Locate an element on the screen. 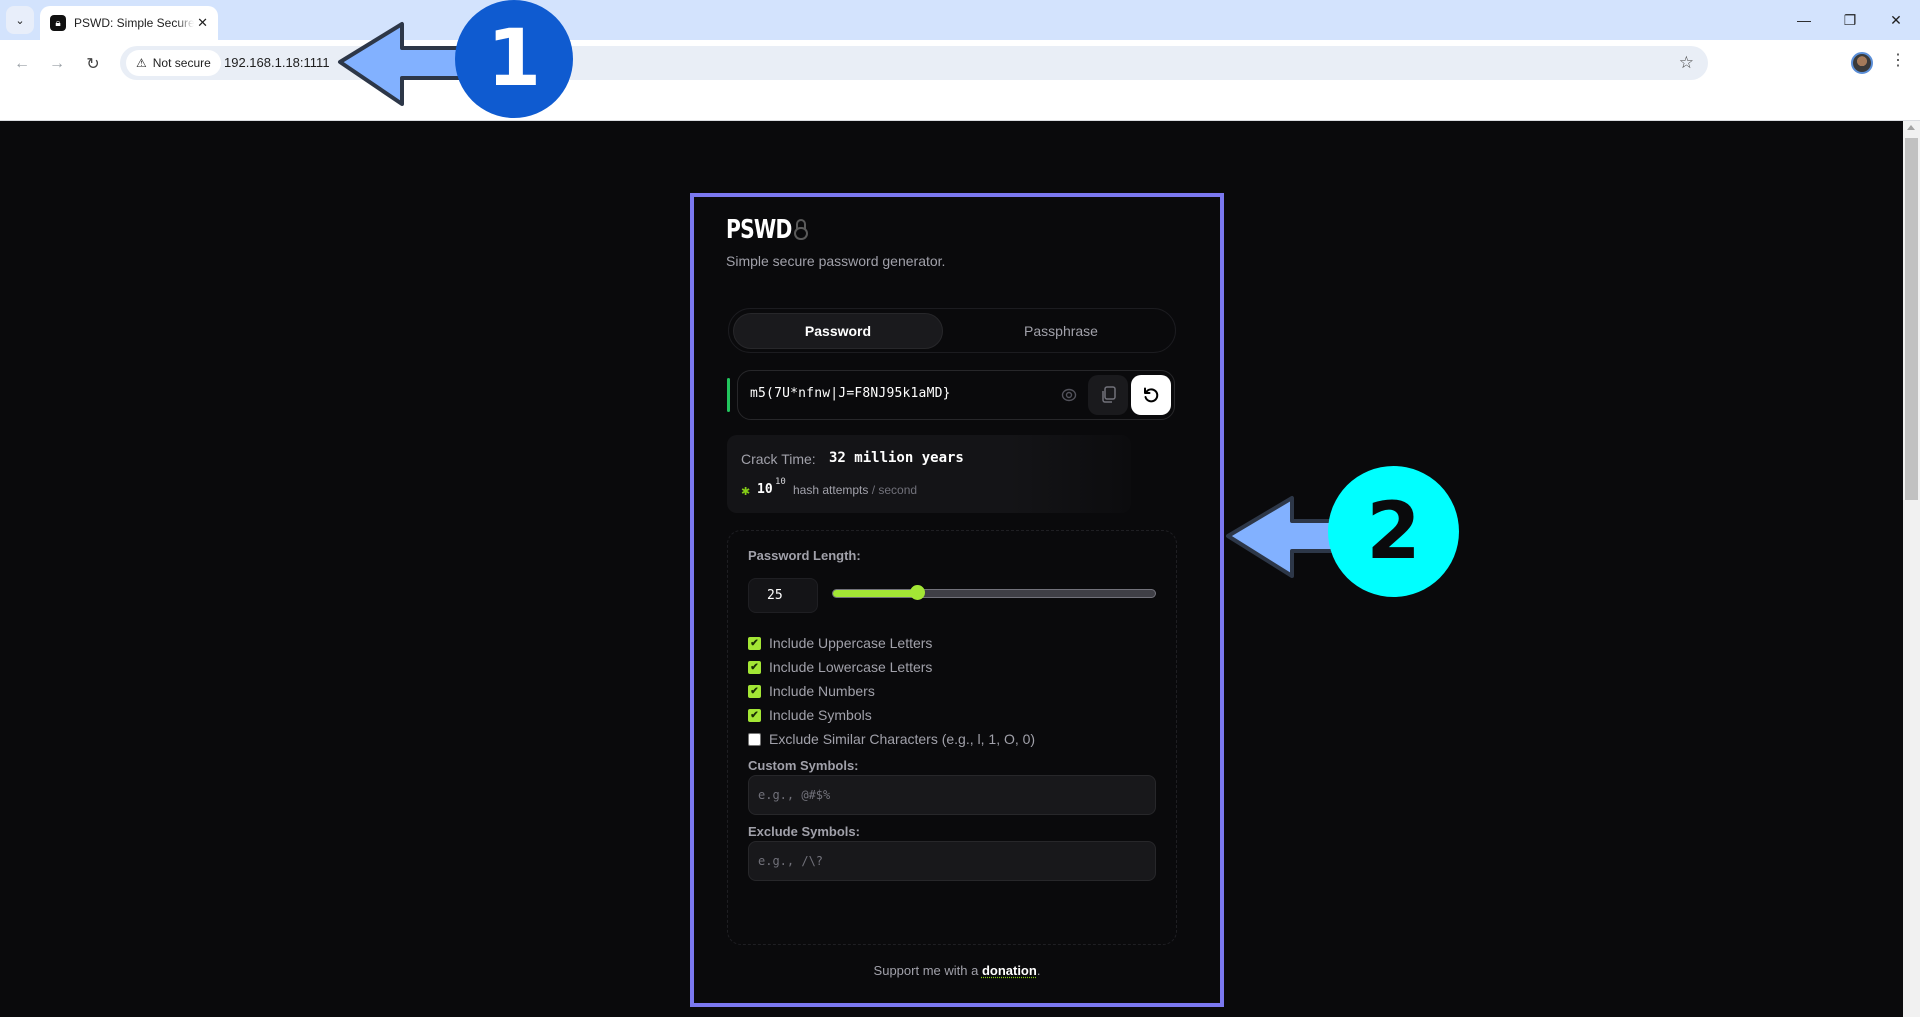 This screenshot has width=1920, height=1017. browser-tab: 🔒︎ PSWD: Simple Secure ✕ is located at coordinates (129, 23).